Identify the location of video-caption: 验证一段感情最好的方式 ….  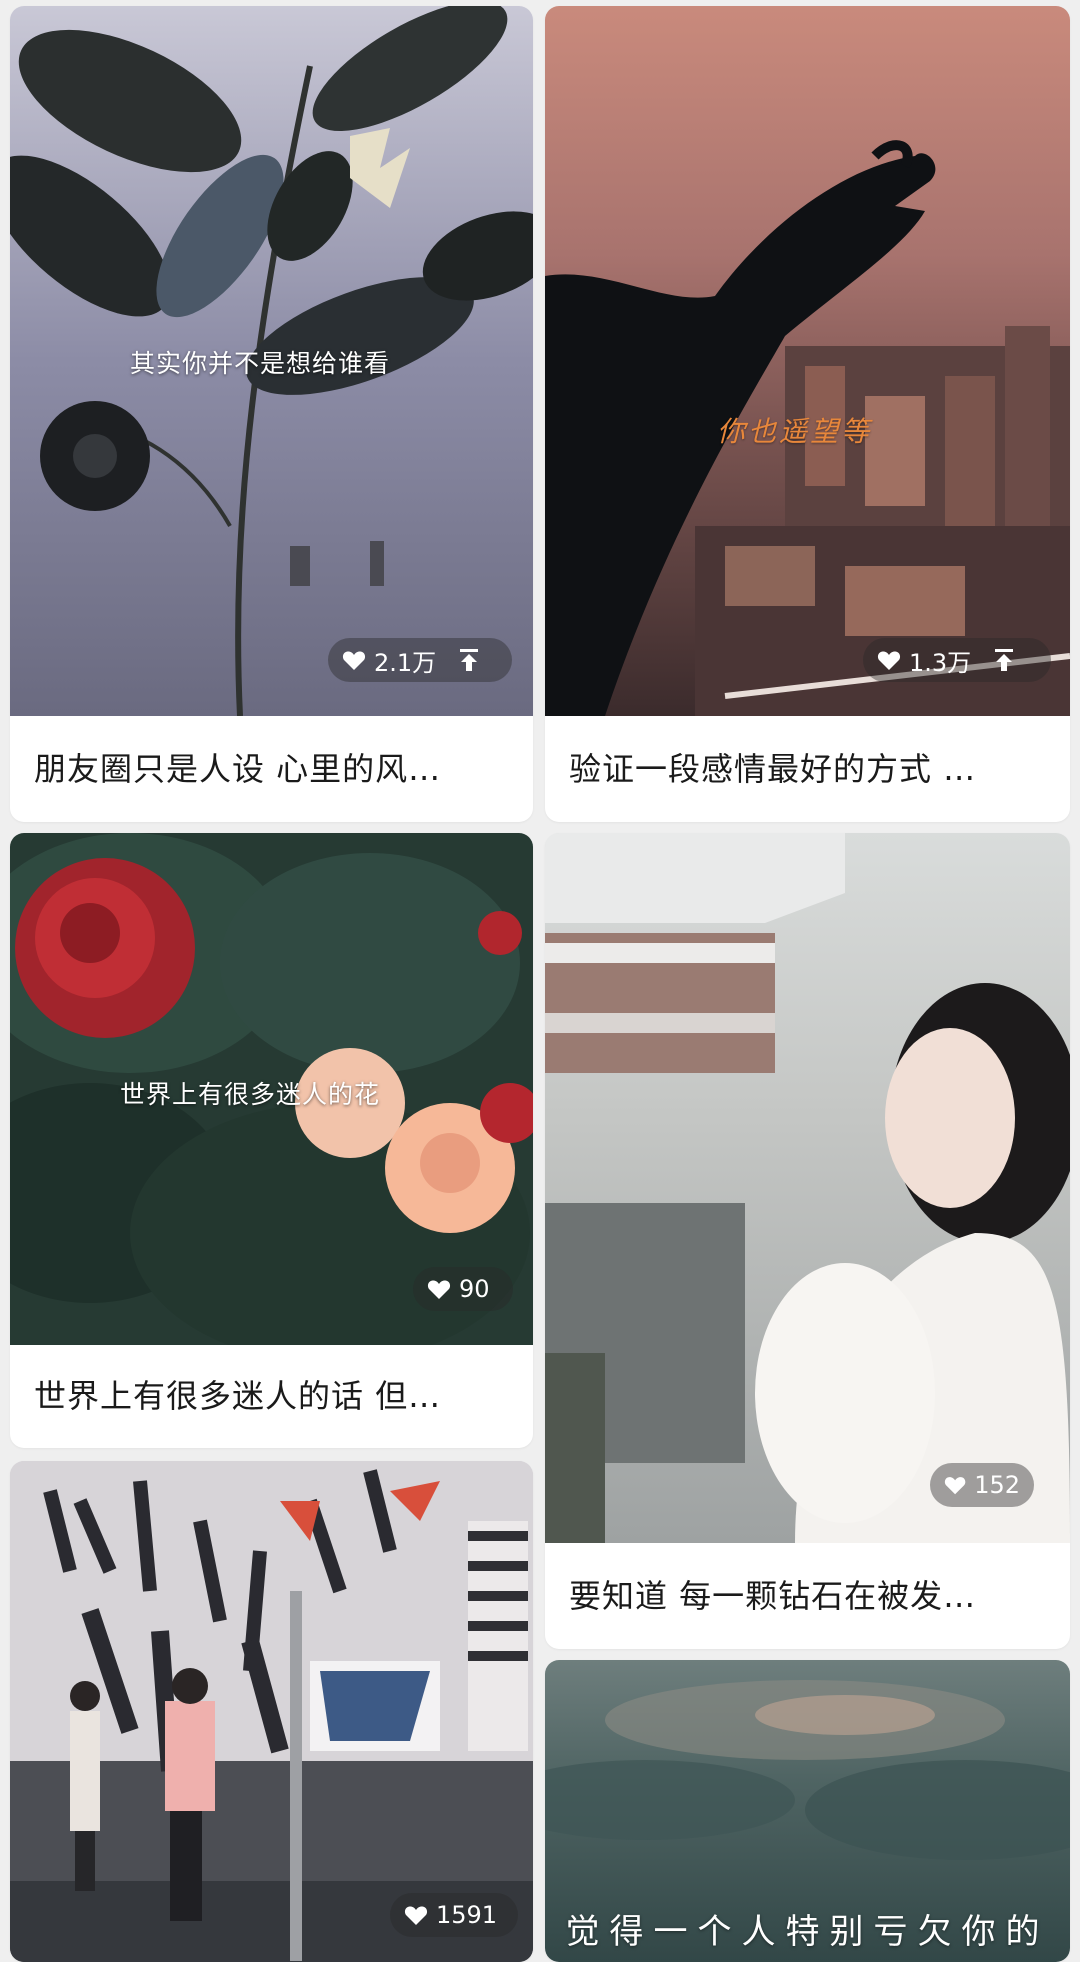
(807, 767).